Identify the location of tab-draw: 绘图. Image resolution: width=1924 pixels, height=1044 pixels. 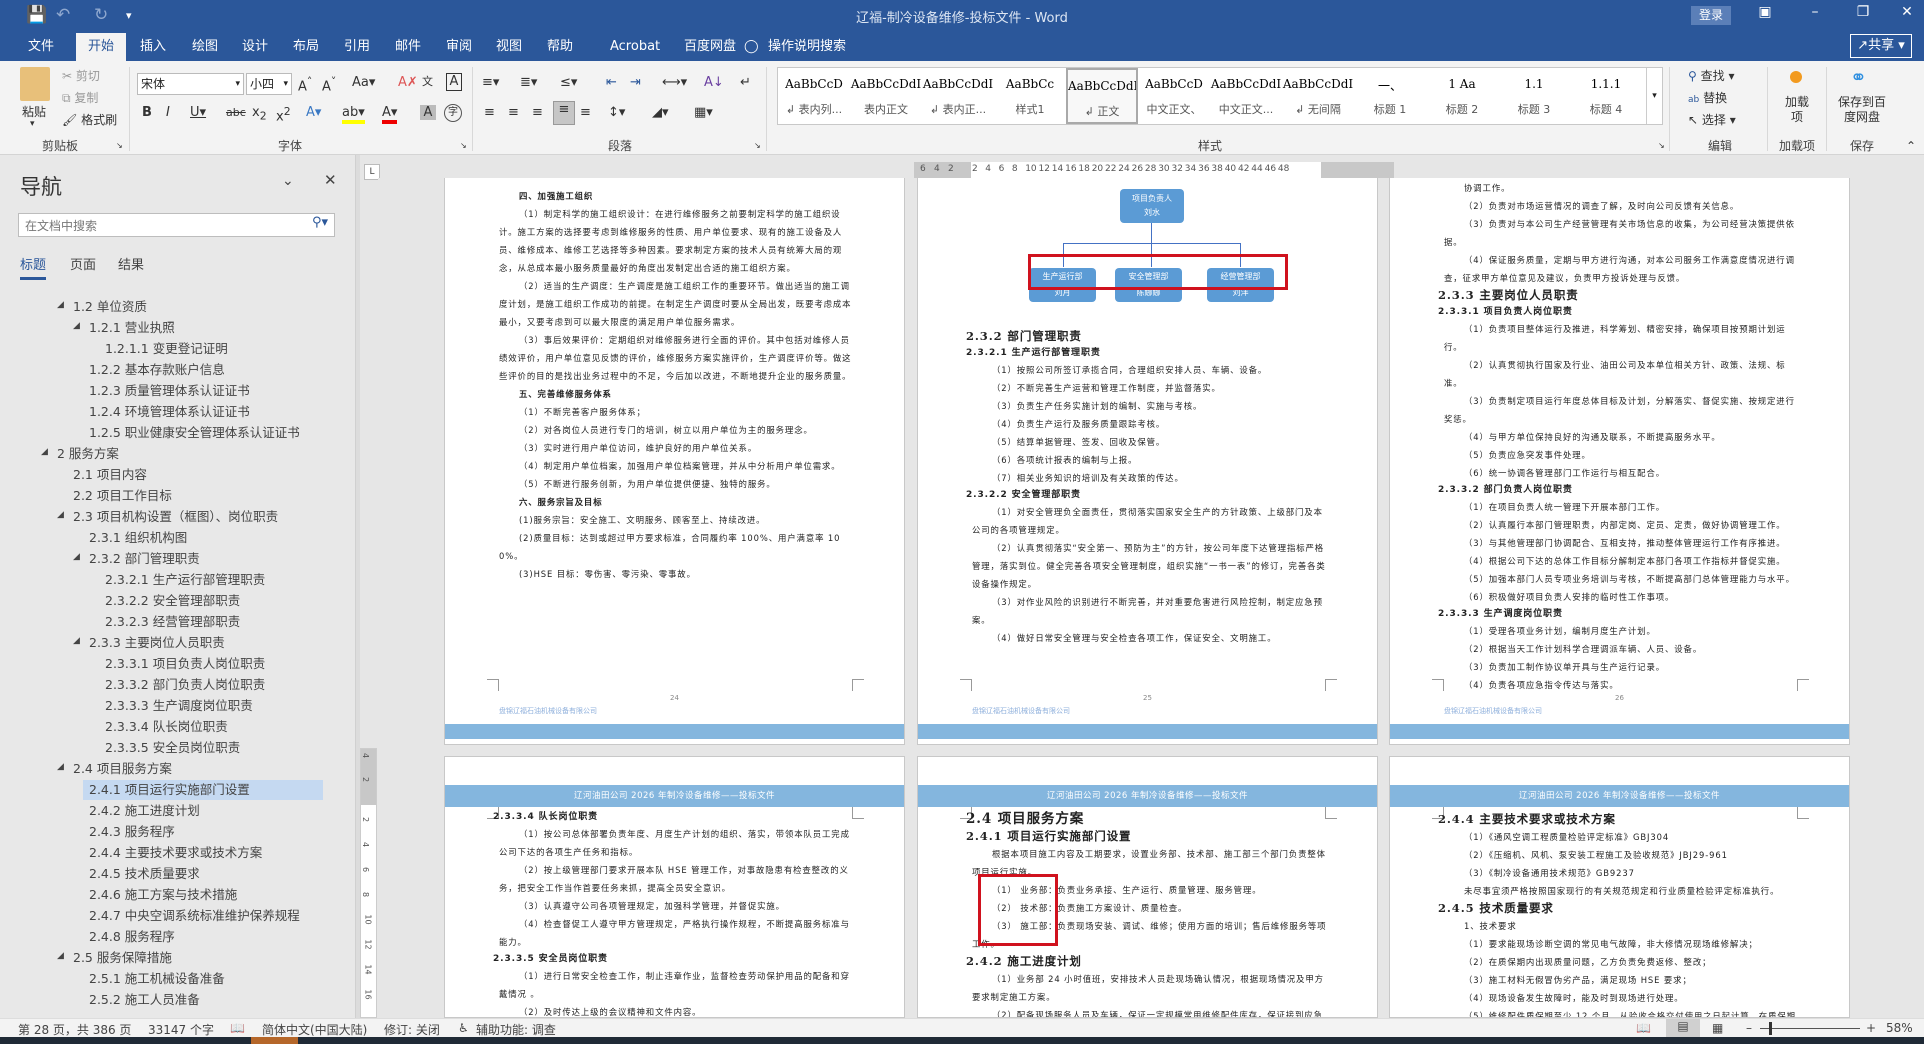
(205, 47).